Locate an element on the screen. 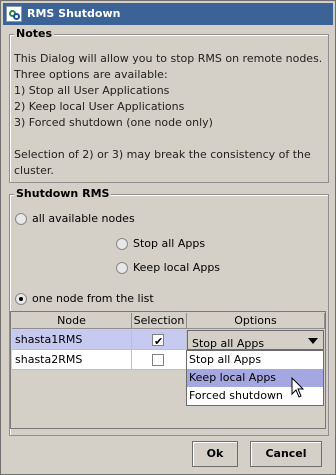 This screenshot has width=336, height=475. notes-legend: Notes is located at coordinates (34, 33).